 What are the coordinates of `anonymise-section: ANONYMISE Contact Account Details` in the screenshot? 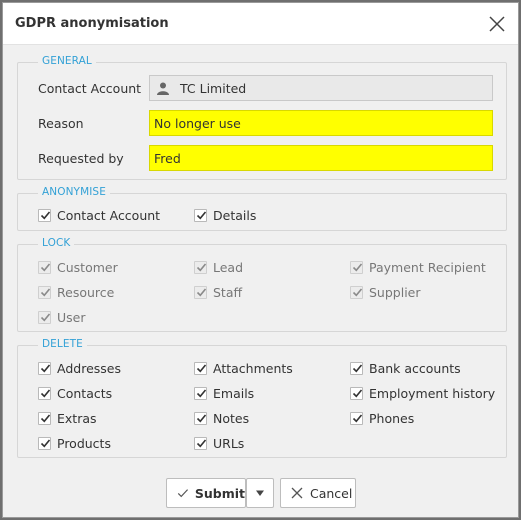 It's located at (262, 208).